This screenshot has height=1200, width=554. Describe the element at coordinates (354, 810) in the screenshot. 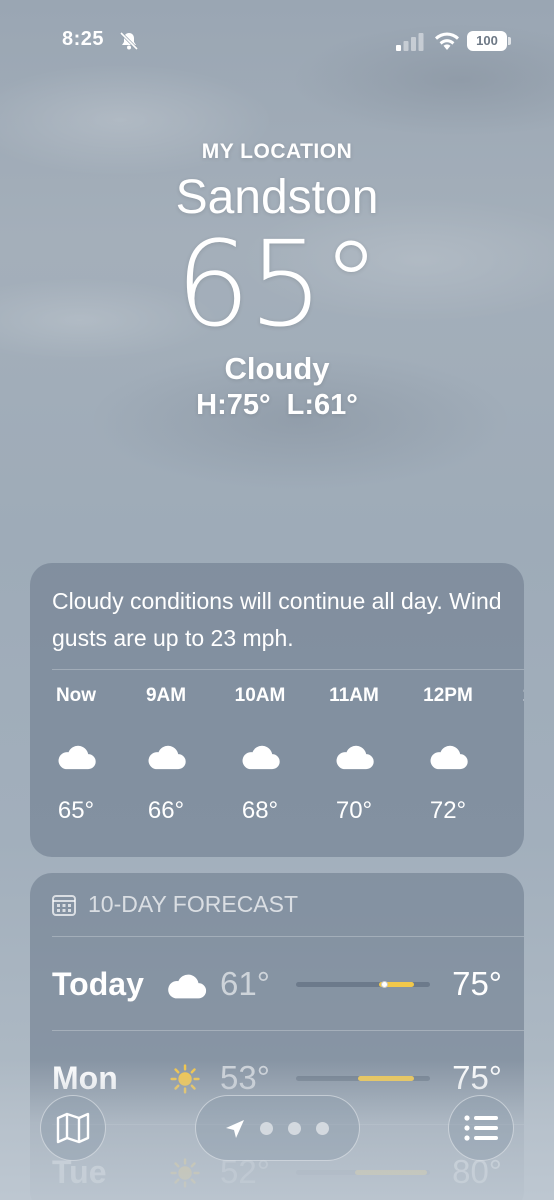

I see `hour-temperature: 70°` at that location.